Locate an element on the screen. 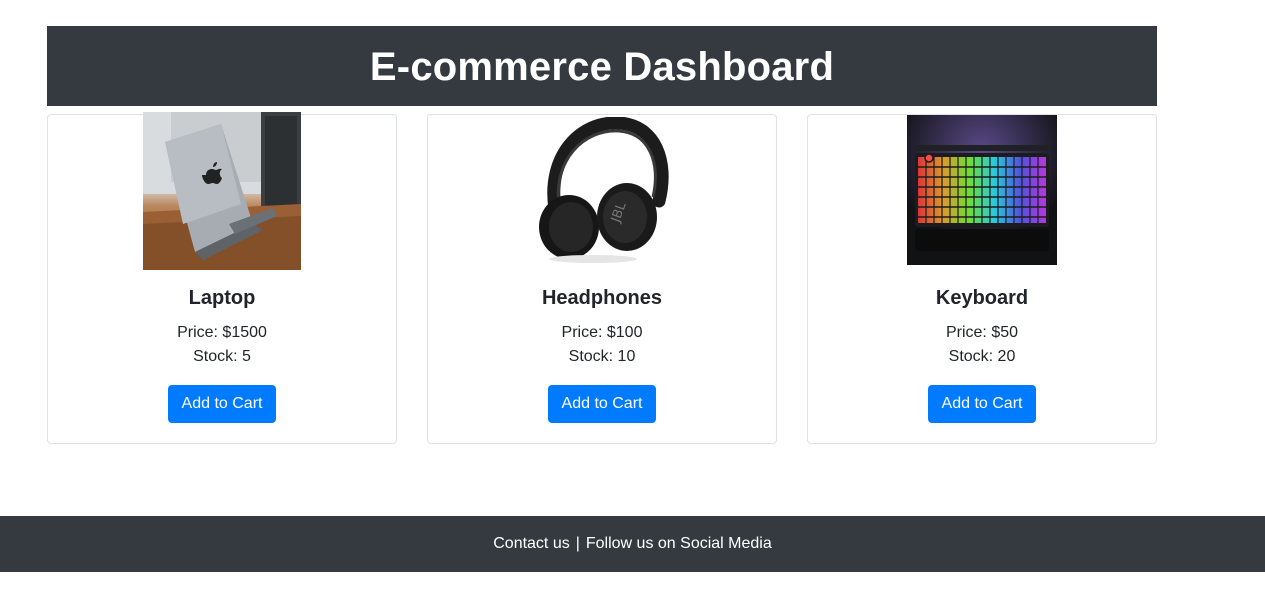  headphones-image: JBL is located at coordinates (602, 191).